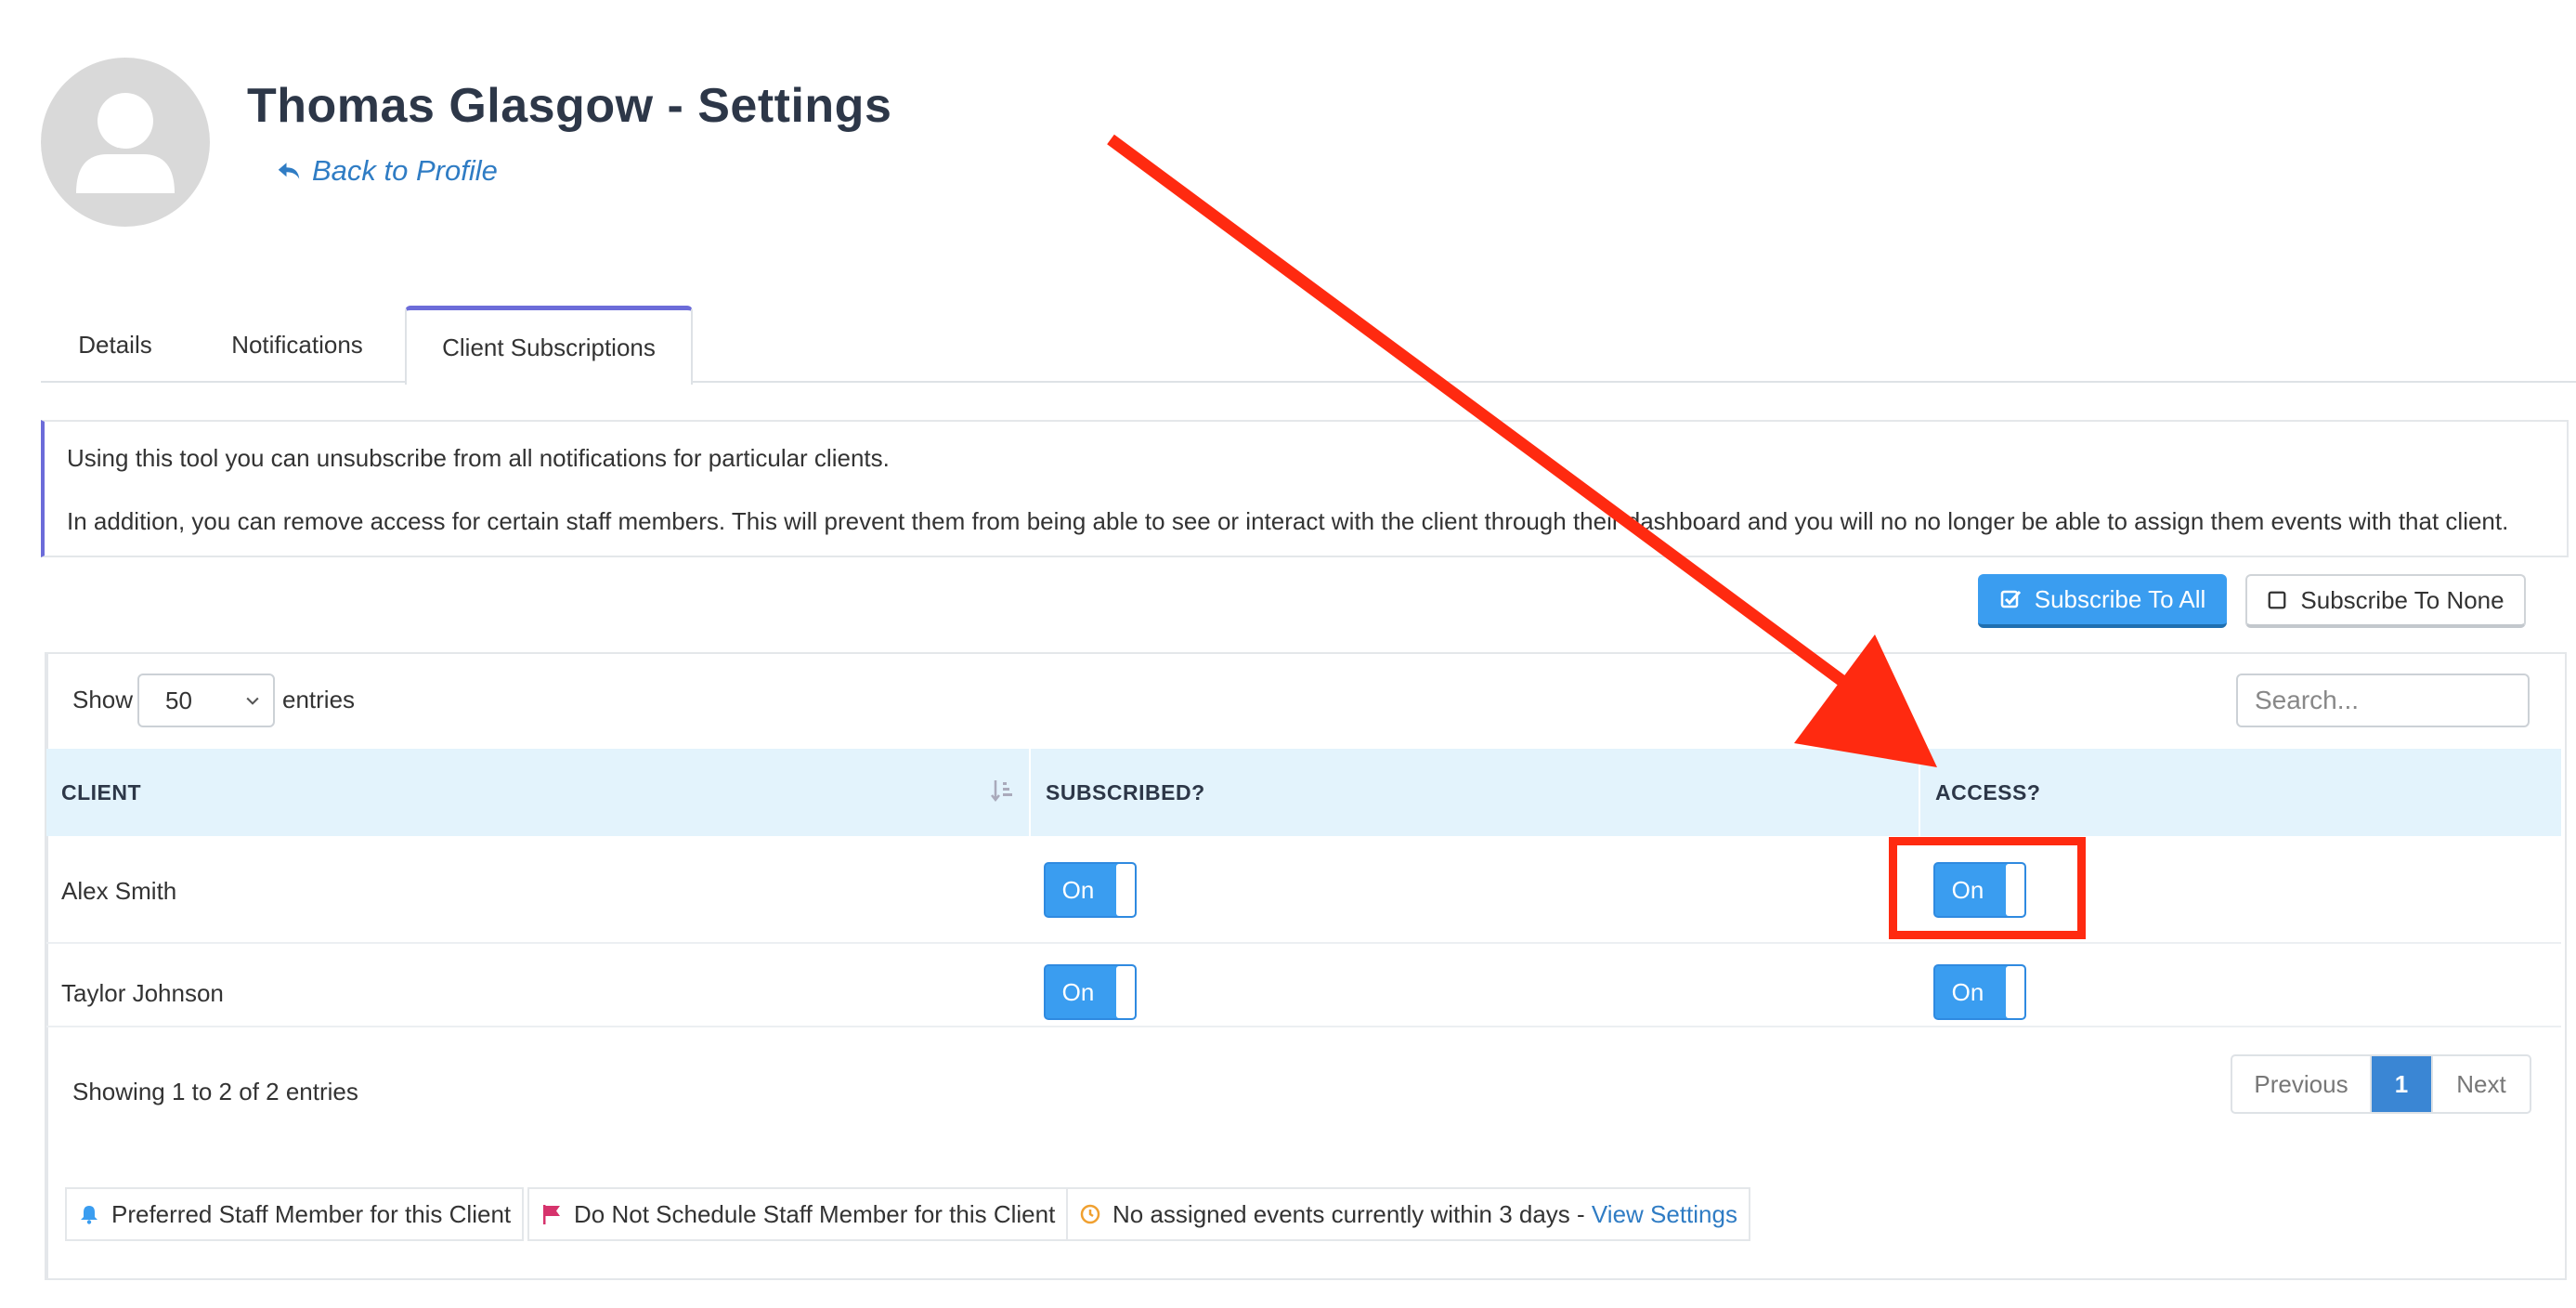 The height and width of the screenshot is (1308, 2576). I want to click on subscribe-to-all-label: Subscribe To All, so click(2120, 598).